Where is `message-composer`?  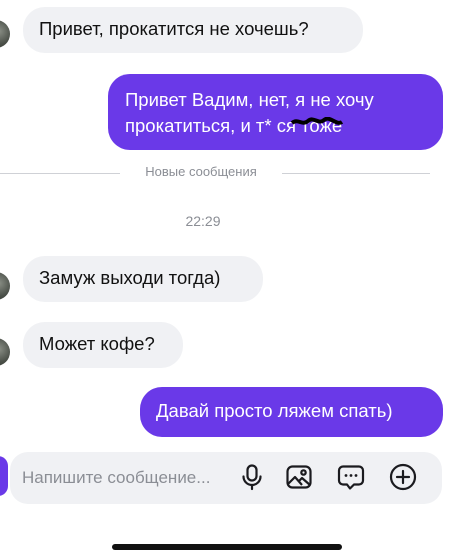
message-composer is located at coordinates (226, 478).